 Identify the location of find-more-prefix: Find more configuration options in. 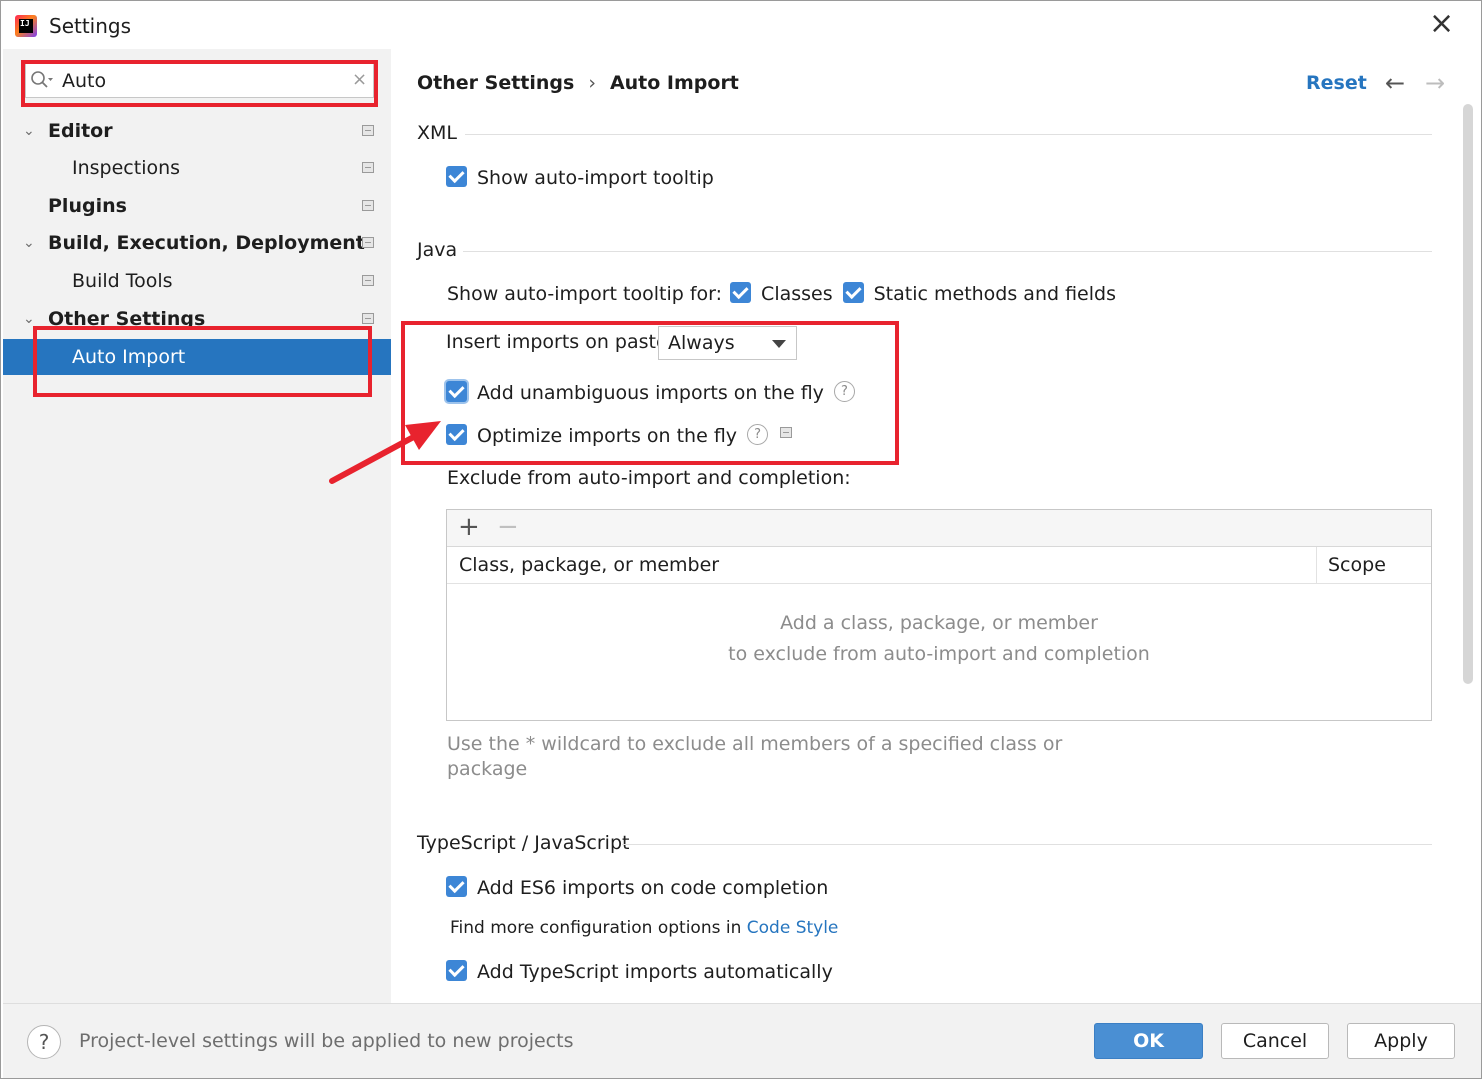
(596, 928).